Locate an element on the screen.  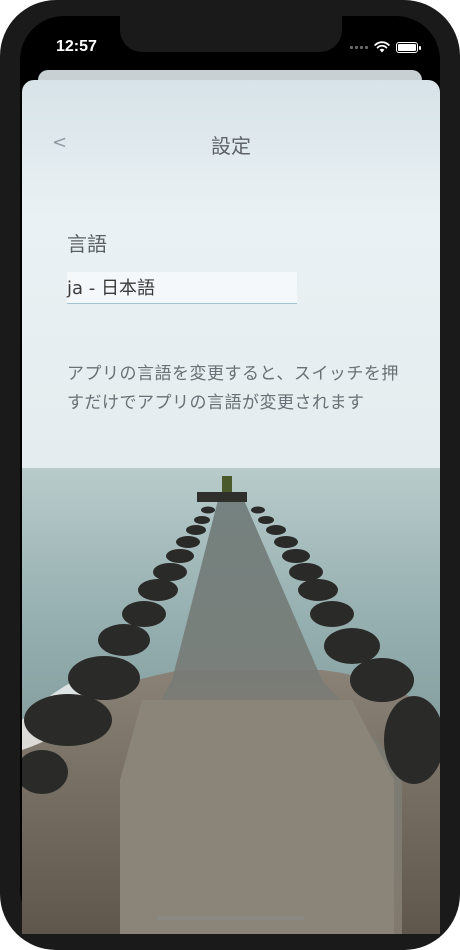
language-description: アプリの言語を変更すると、スイッチを押すだけでアプリの言語が変更されます is located at coordinates (233, 388).